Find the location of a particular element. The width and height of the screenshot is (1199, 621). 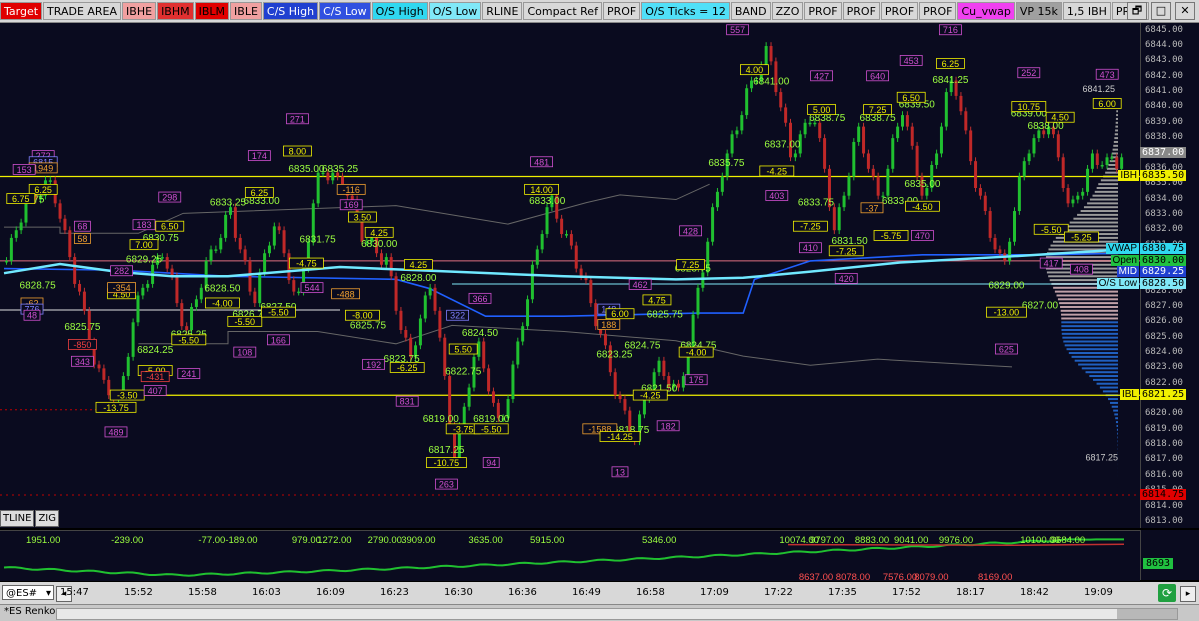

zig-button: ZIG is located at coordinates (47, 518).